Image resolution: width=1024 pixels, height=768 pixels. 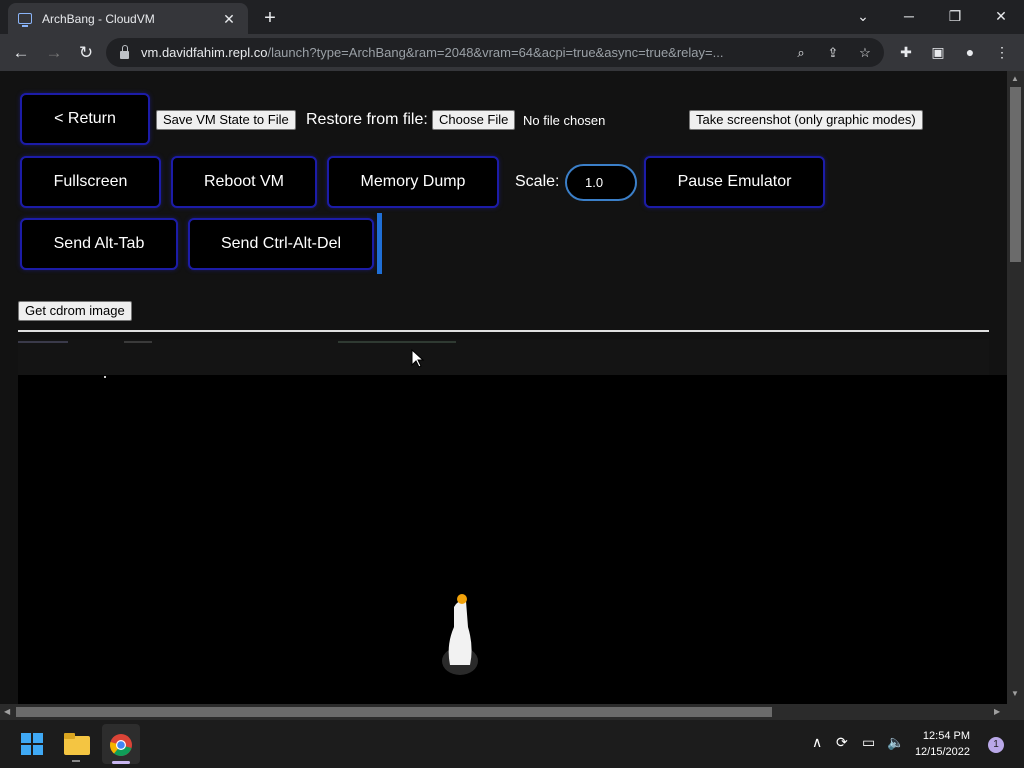 I want to click on horizontal-scroll-thumb, so click(x=394, y=712).